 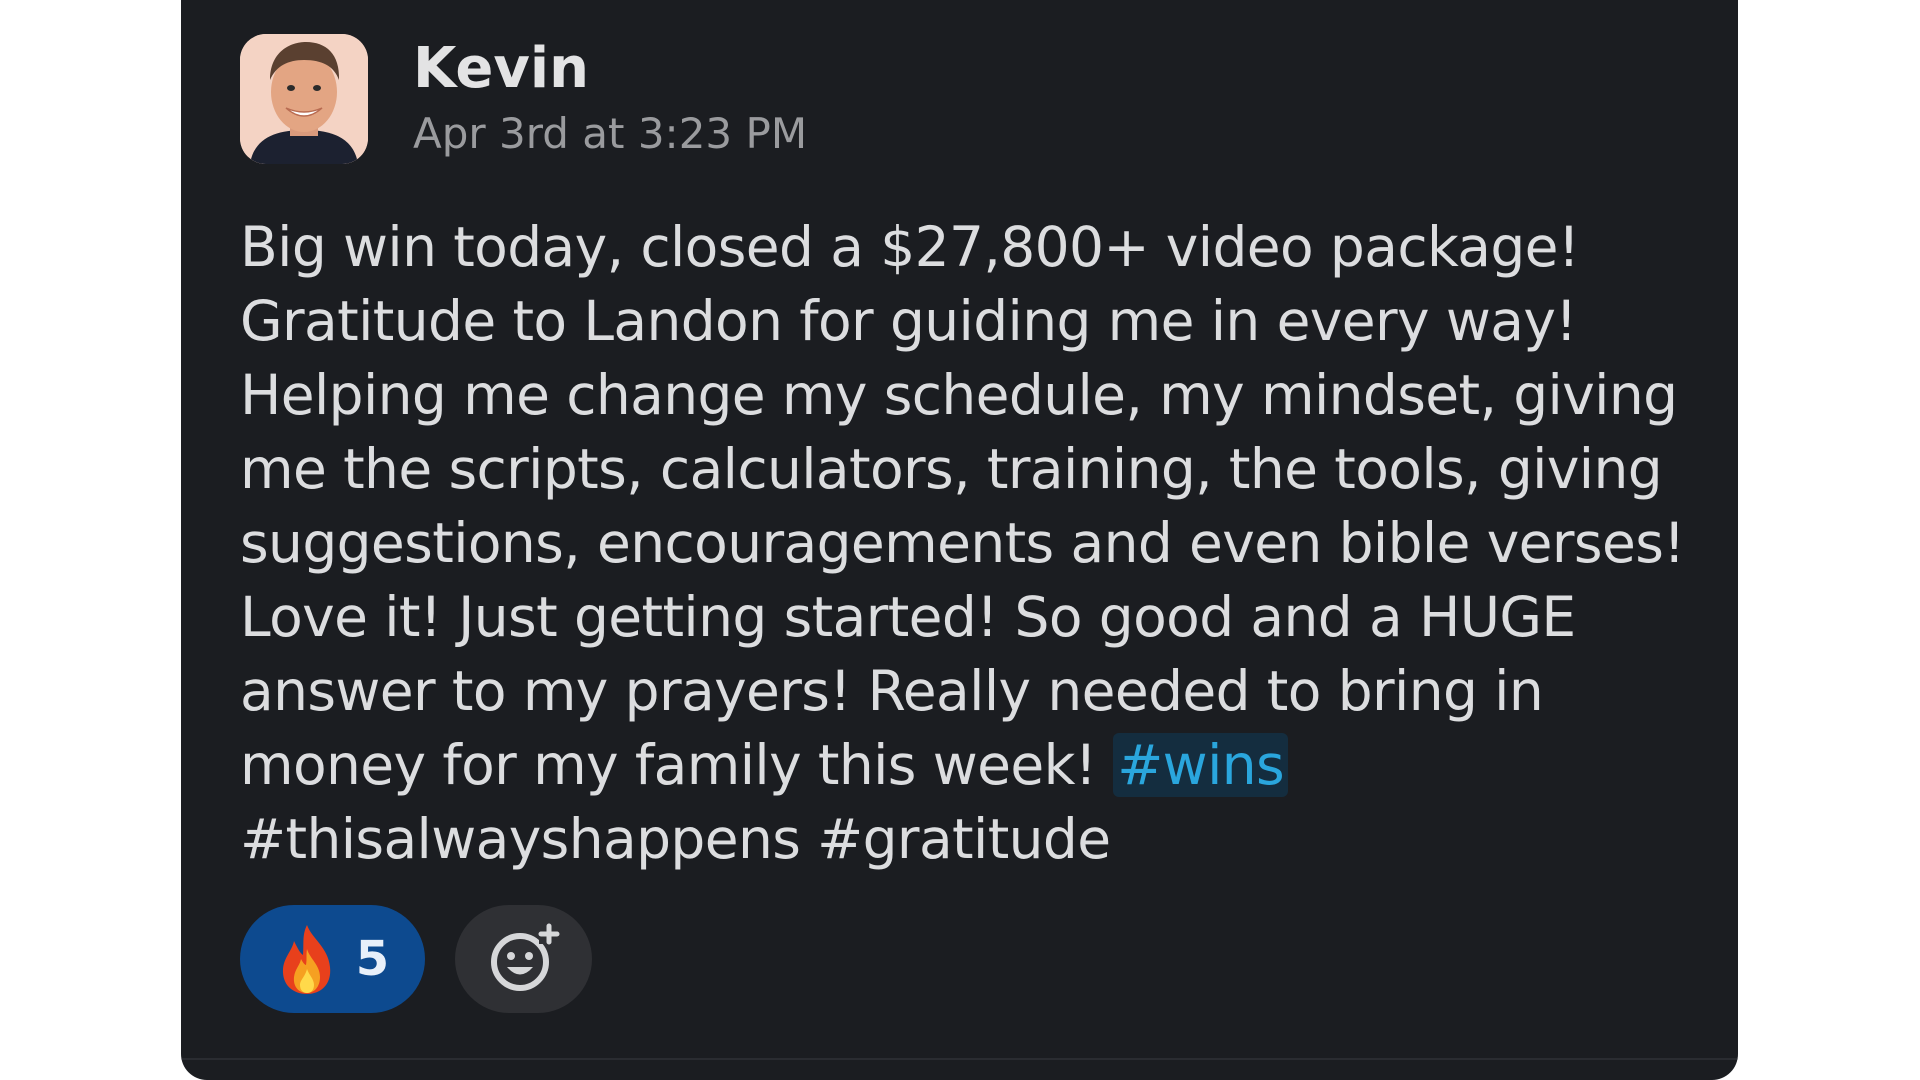 I want to click on message-timestamp: Apr 3rd at 3:23 PM, so click(x=610, y=134).